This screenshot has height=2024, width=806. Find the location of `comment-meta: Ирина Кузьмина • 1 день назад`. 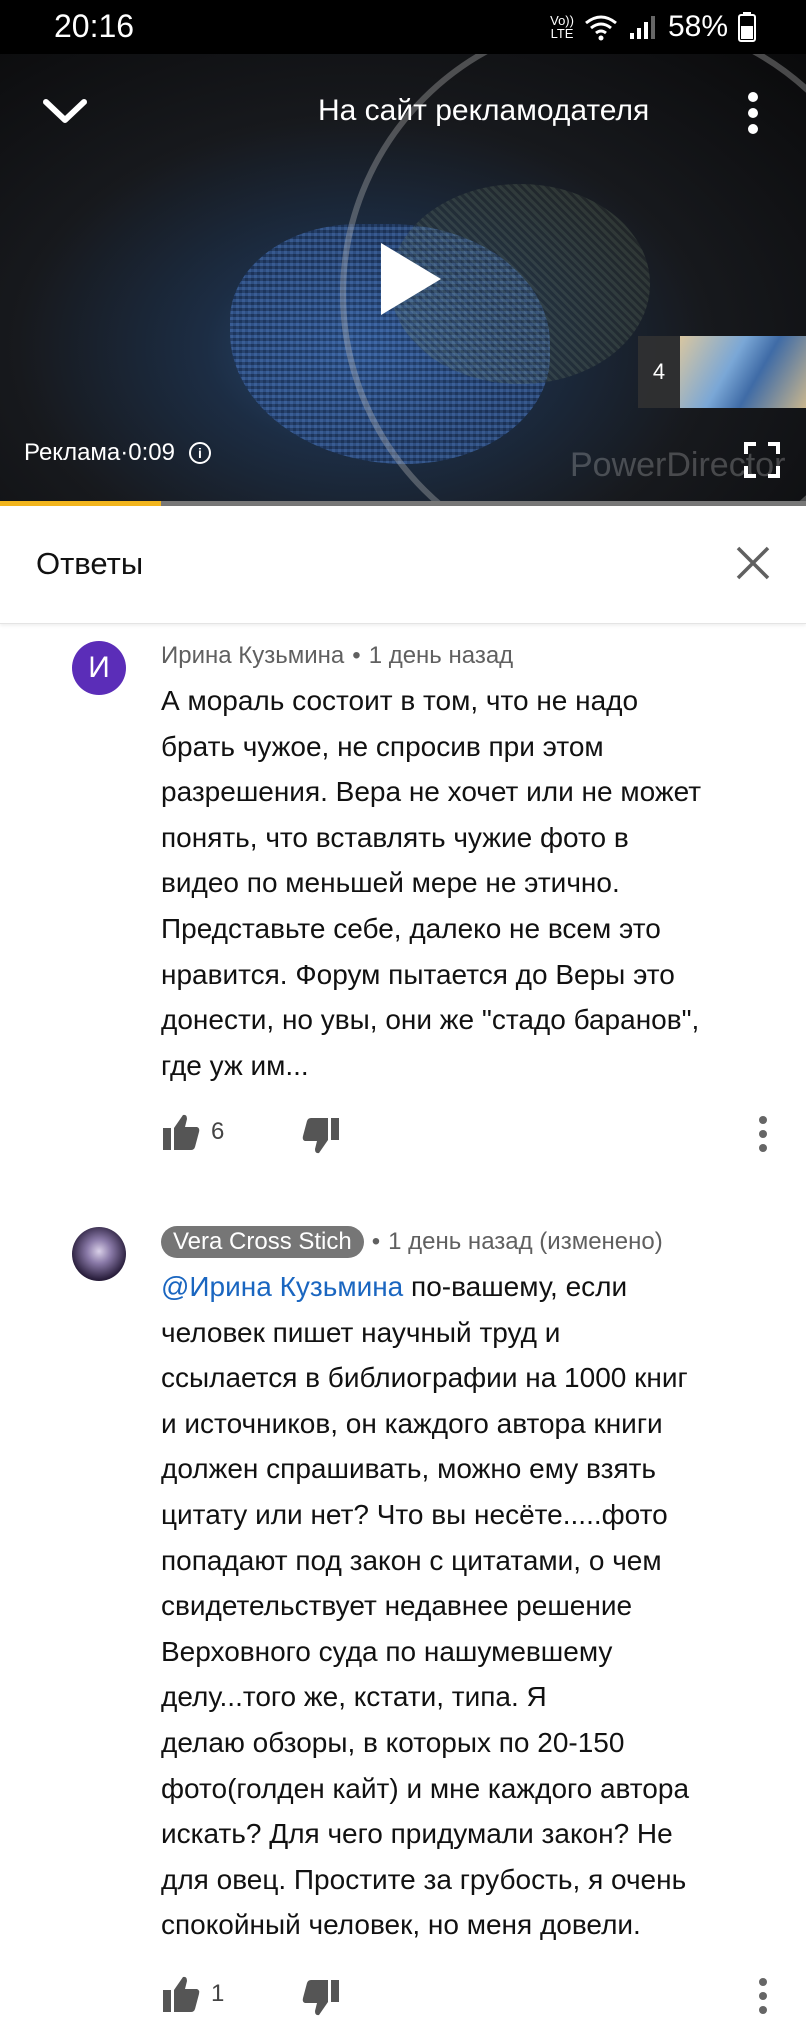

comment-meta: Ирина Кузьмина • 1 день назад is located at coordinates (337, 656).